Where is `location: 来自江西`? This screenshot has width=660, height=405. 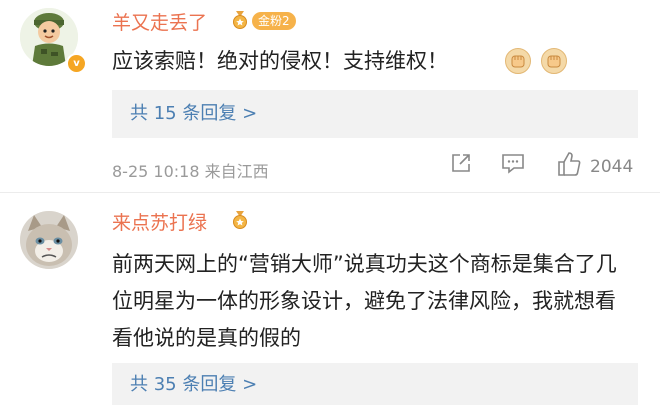 location: 来自江西 is located at coordinates (236, 171).